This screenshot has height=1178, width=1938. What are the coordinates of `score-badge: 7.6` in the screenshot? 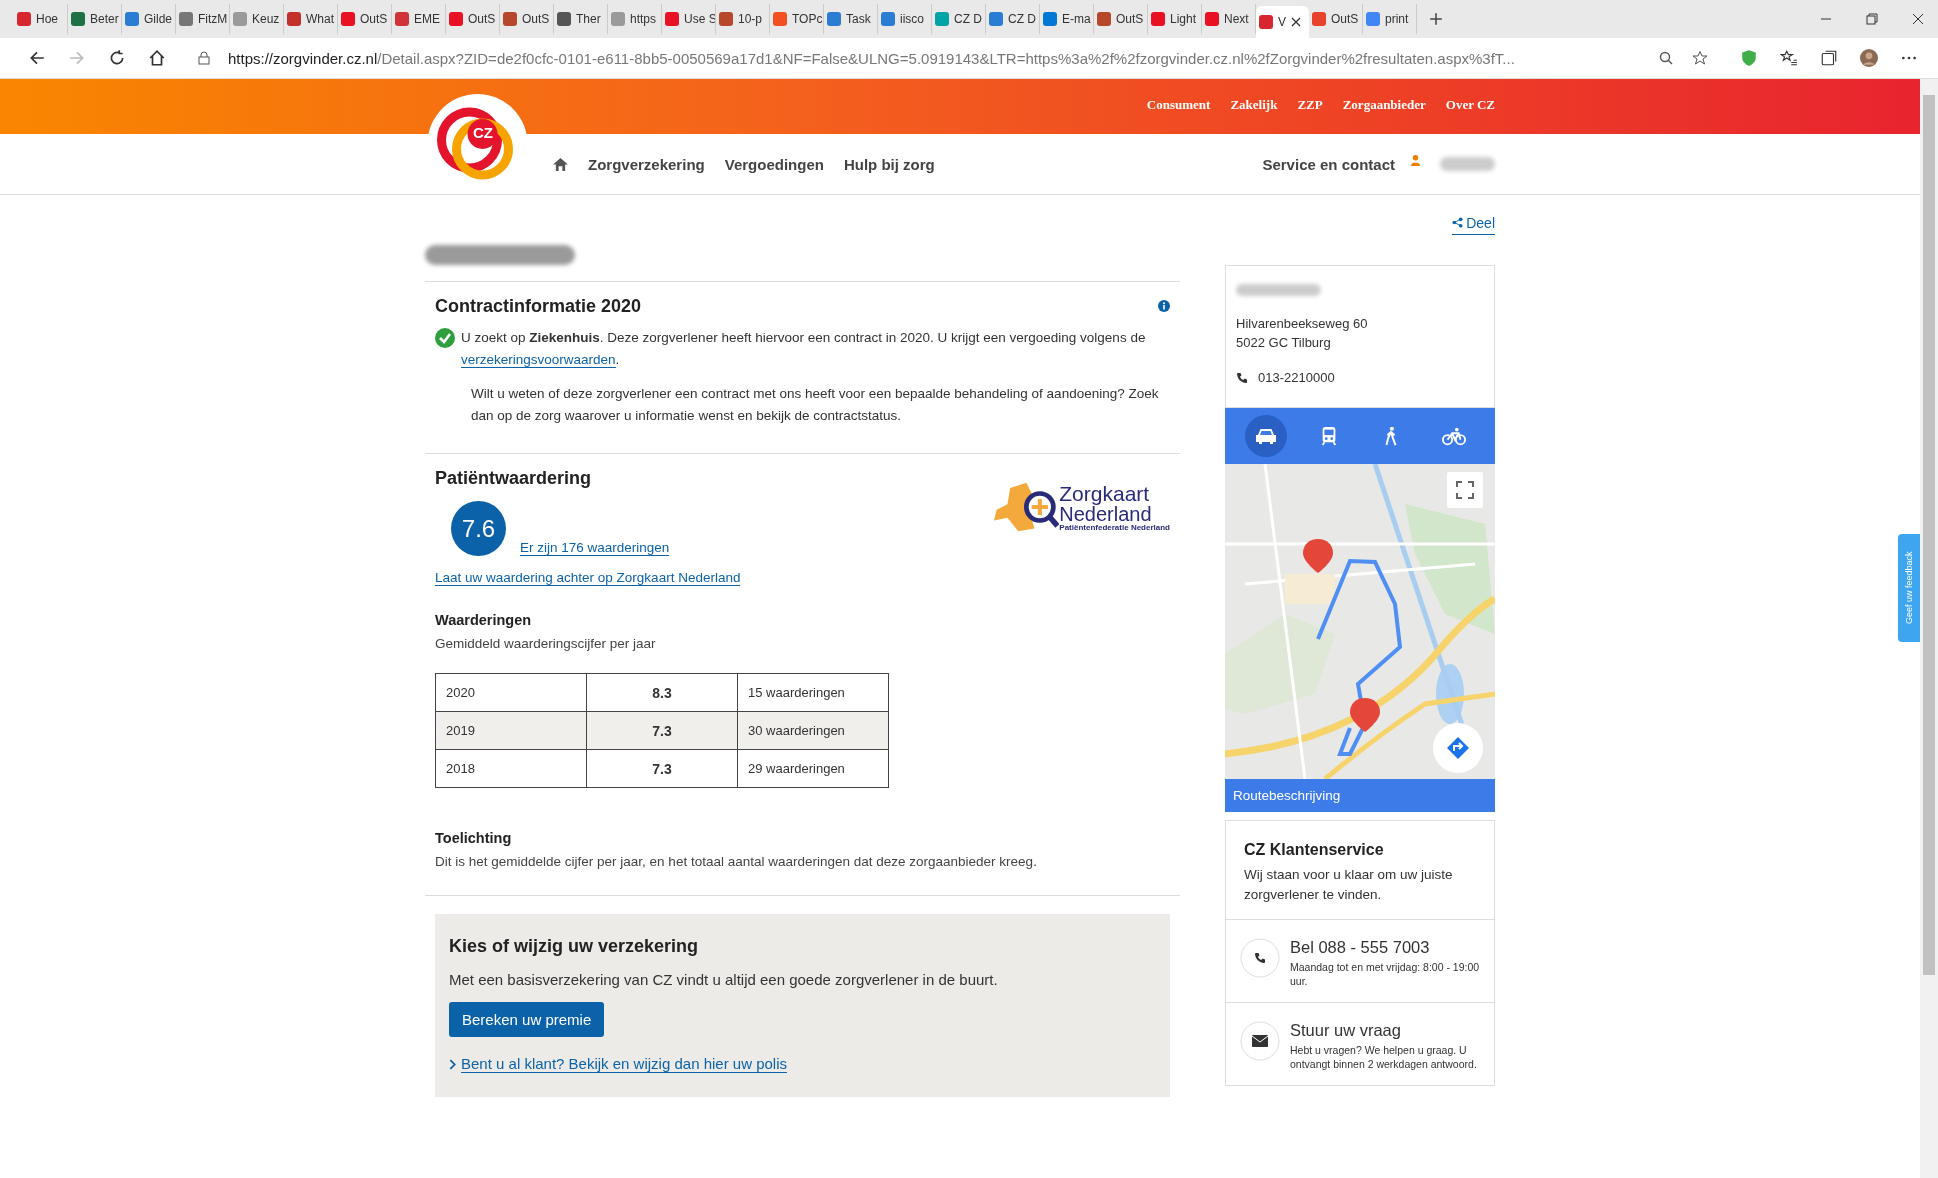 It's located at (478, 528).